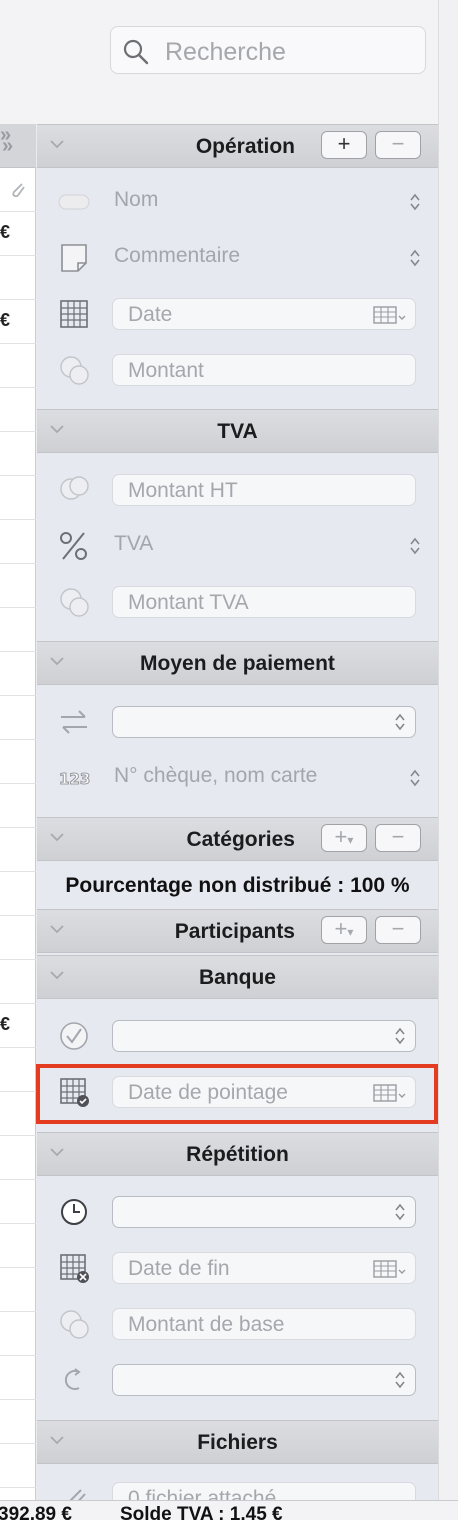 This screenshot has width=458, height=1520. I want to click on calendar-end-icon, so click(74, 1268).